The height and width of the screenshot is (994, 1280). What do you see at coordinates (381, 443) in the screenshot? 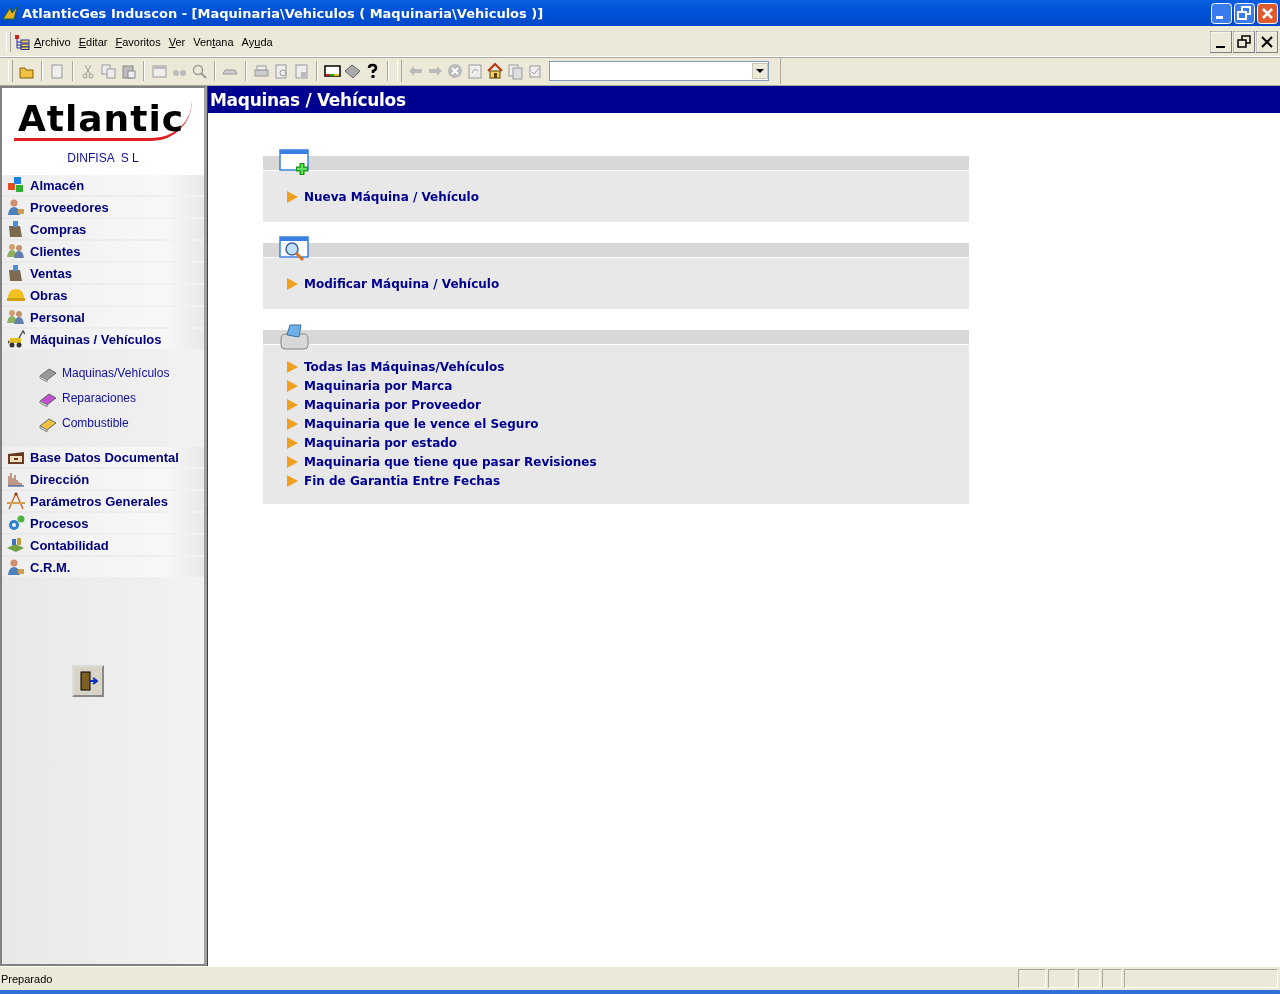
I see `report-link: Maquinaria por estado` at bounding box center [381, 443].